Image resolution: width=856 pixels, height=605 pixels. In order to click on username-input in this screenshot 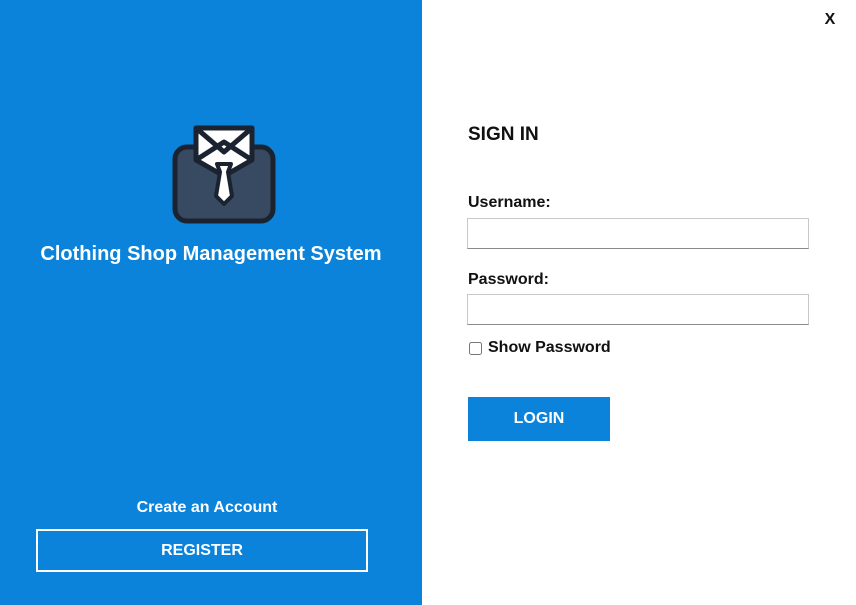, I will do `click(638, 233)`.